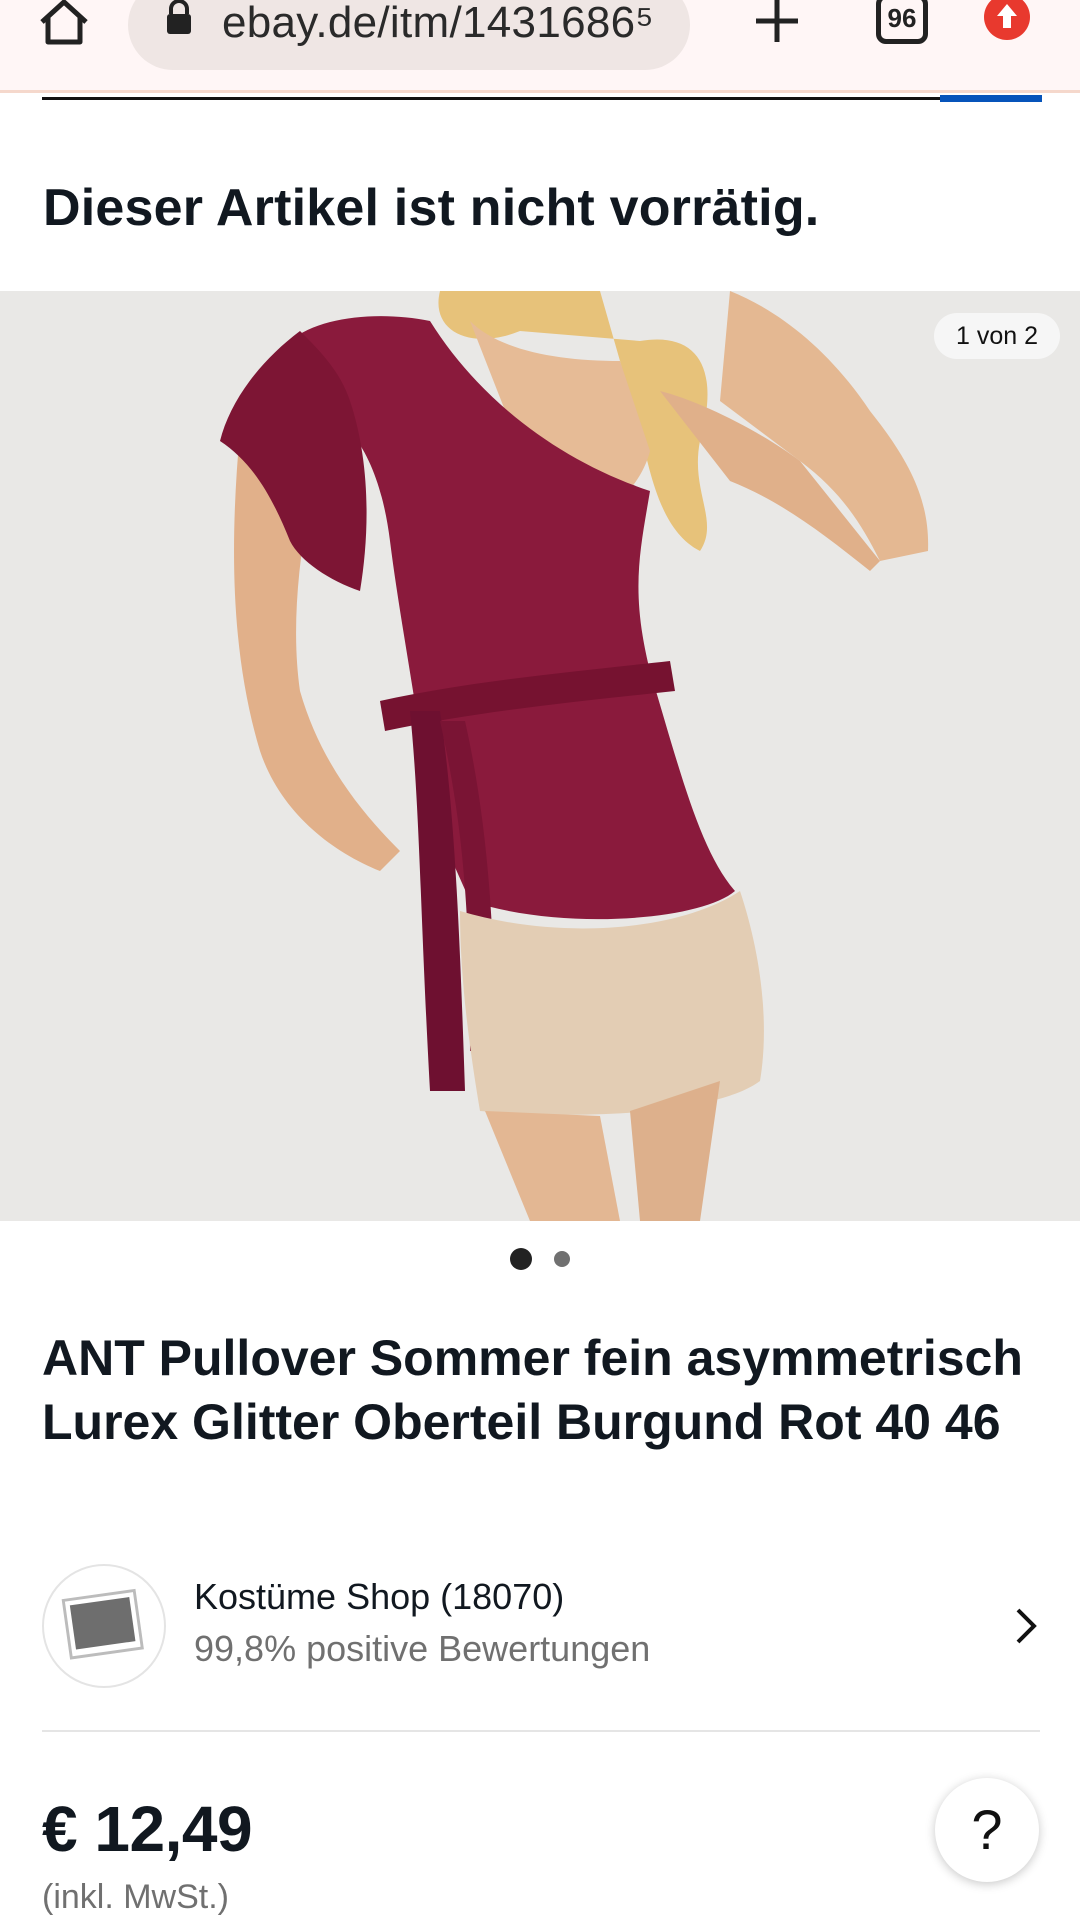  What do you see at coordinates (438, 23) in the screenshot?
I see `url-text: ebay.de/itm/1431686⁵` at bounding box center [438, 23].